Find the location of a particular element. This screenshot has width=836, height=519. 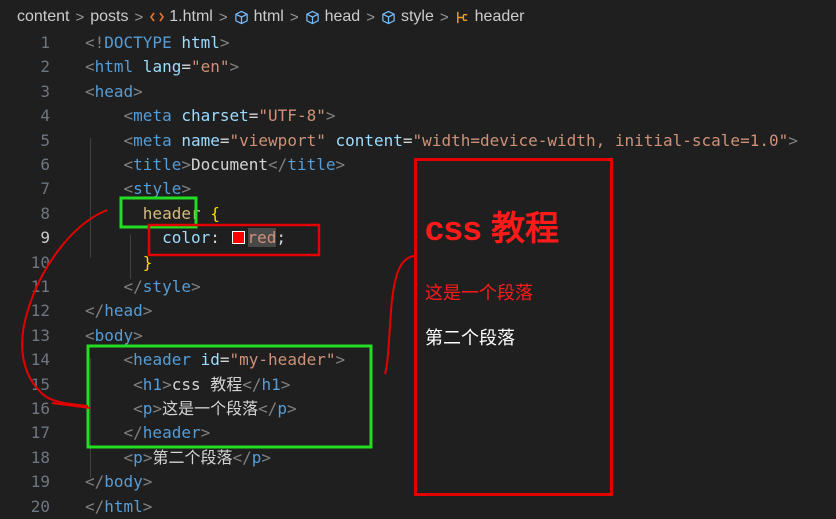

line-number: 10 is located at coordinates (40, 262).